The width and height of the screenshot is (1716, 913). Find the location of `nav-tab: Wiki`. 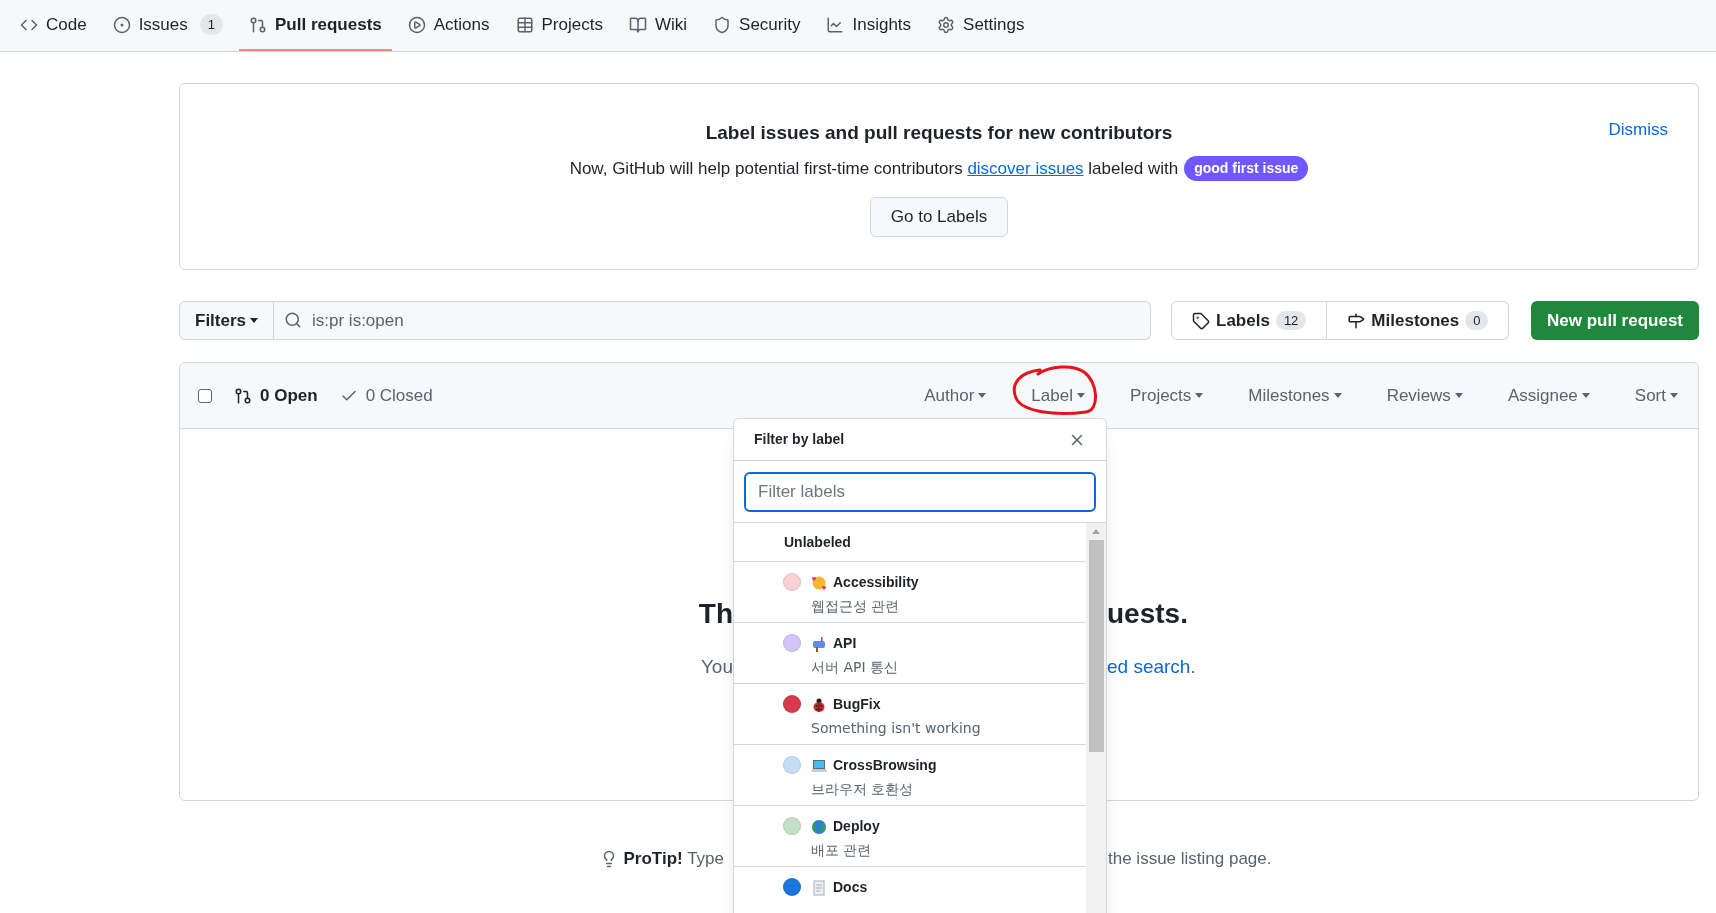

nav-tab: Wiki is located at coordinates (658, 25).